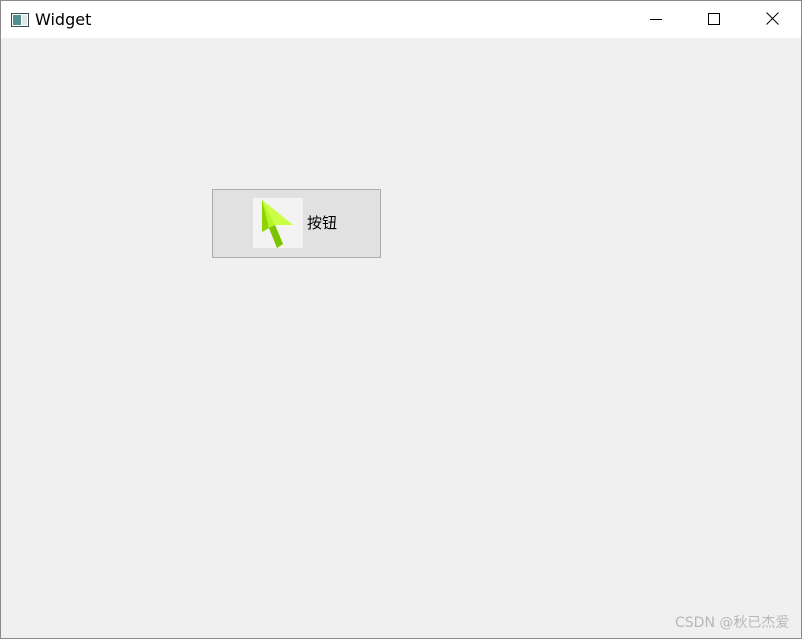 This screenshot has width=802, height=639. Describe the element at coordinates (732, 623) in the screenshot. I see `watermark-text: CSDN @秋已杰爱` at that location.